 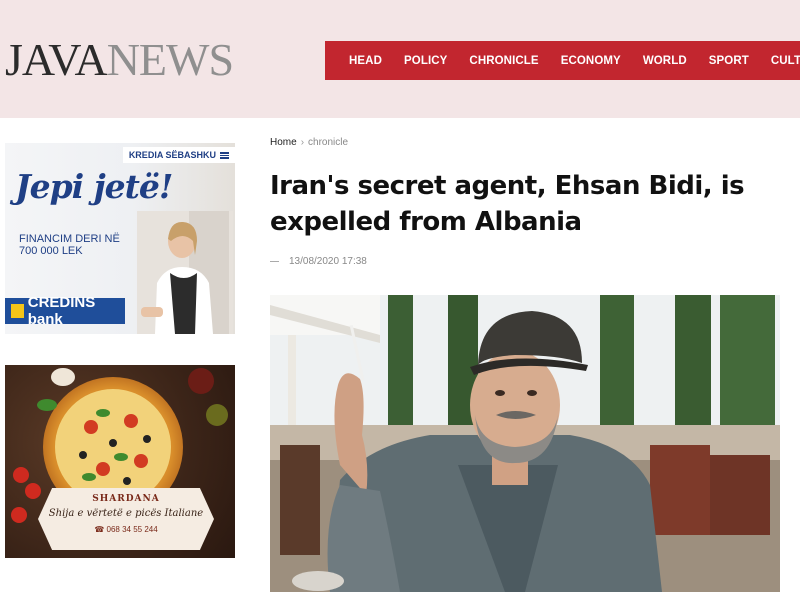 What do you see at coordinates (61, 311) in the screenshot?
I see `bank-ad-brand-text: CREDINS bank` at bounding box center [61, 311].